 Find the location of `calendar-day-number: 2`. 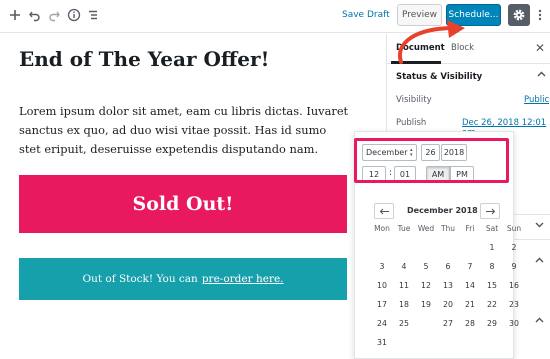

calendar-day-number: 2 is located at coordinates (514, 247).